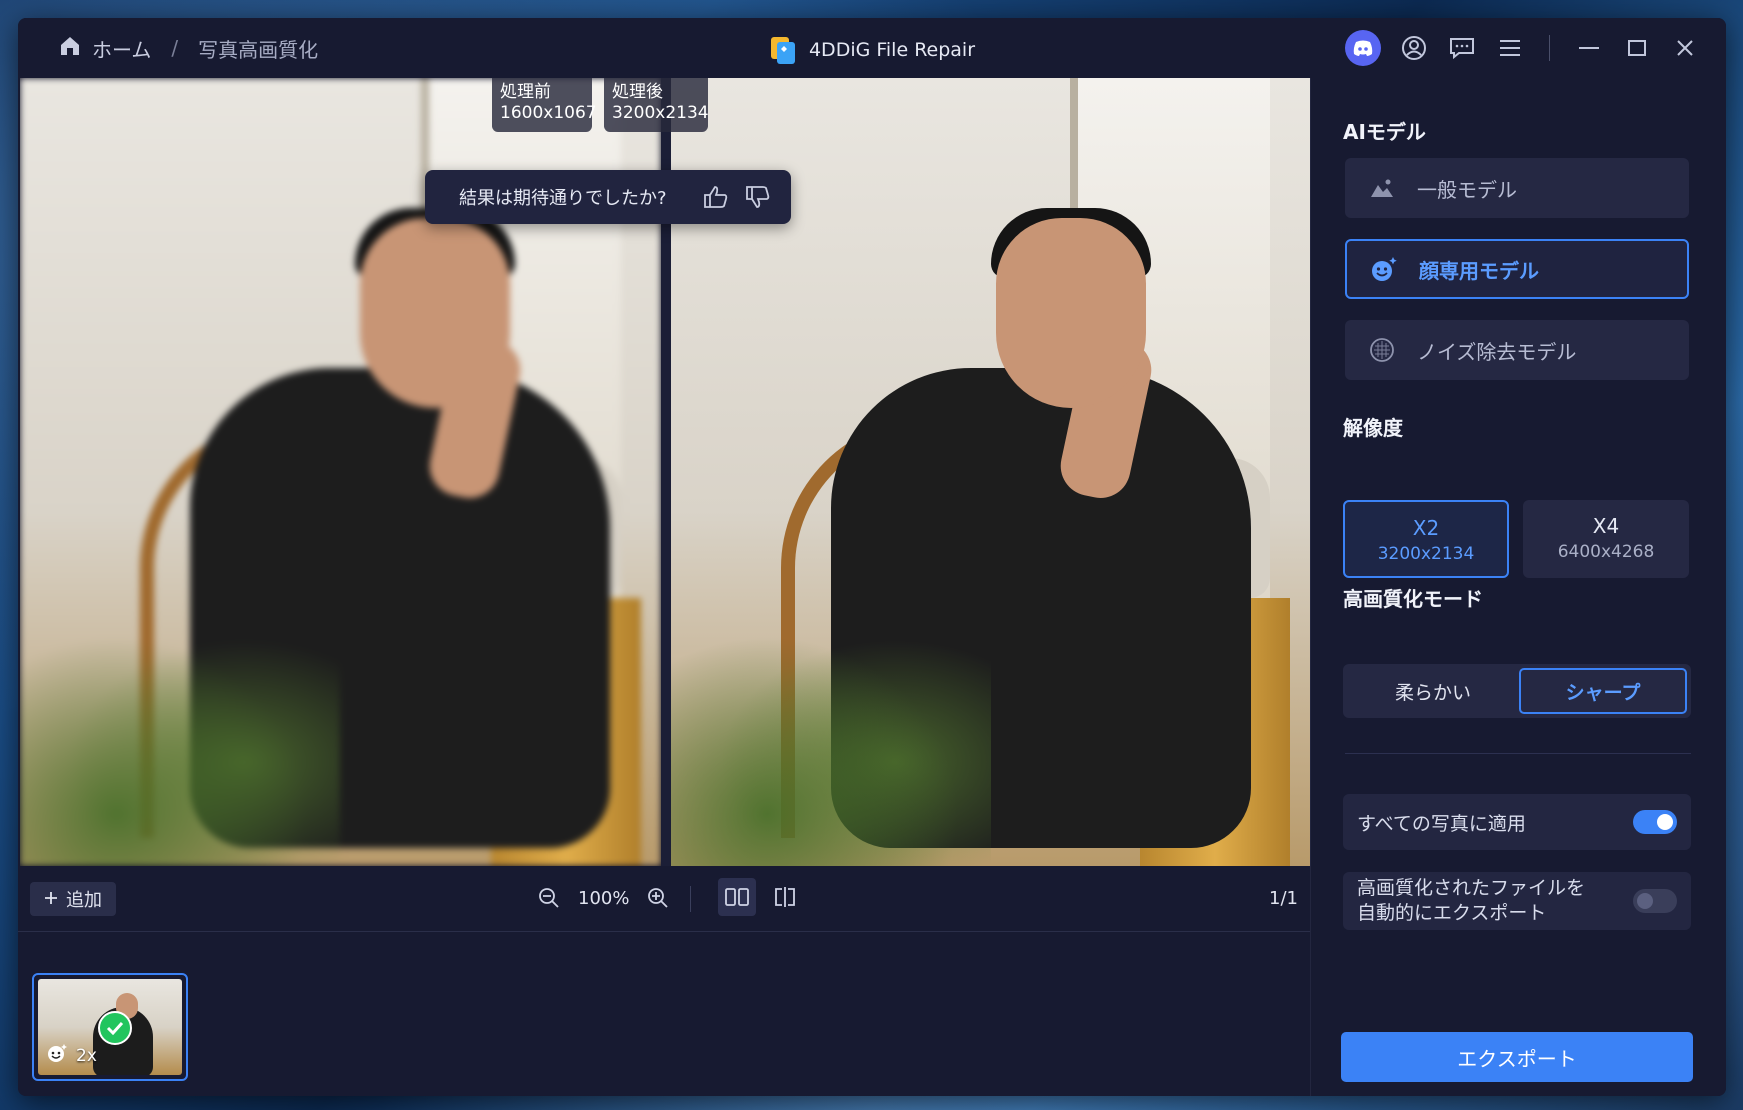 The image size is (1743, 1110). What do you see at coordinates (1413, 599) in the screenshot?
I see `mode-title: 高画質化モード` at bounding box center [1413, 599].